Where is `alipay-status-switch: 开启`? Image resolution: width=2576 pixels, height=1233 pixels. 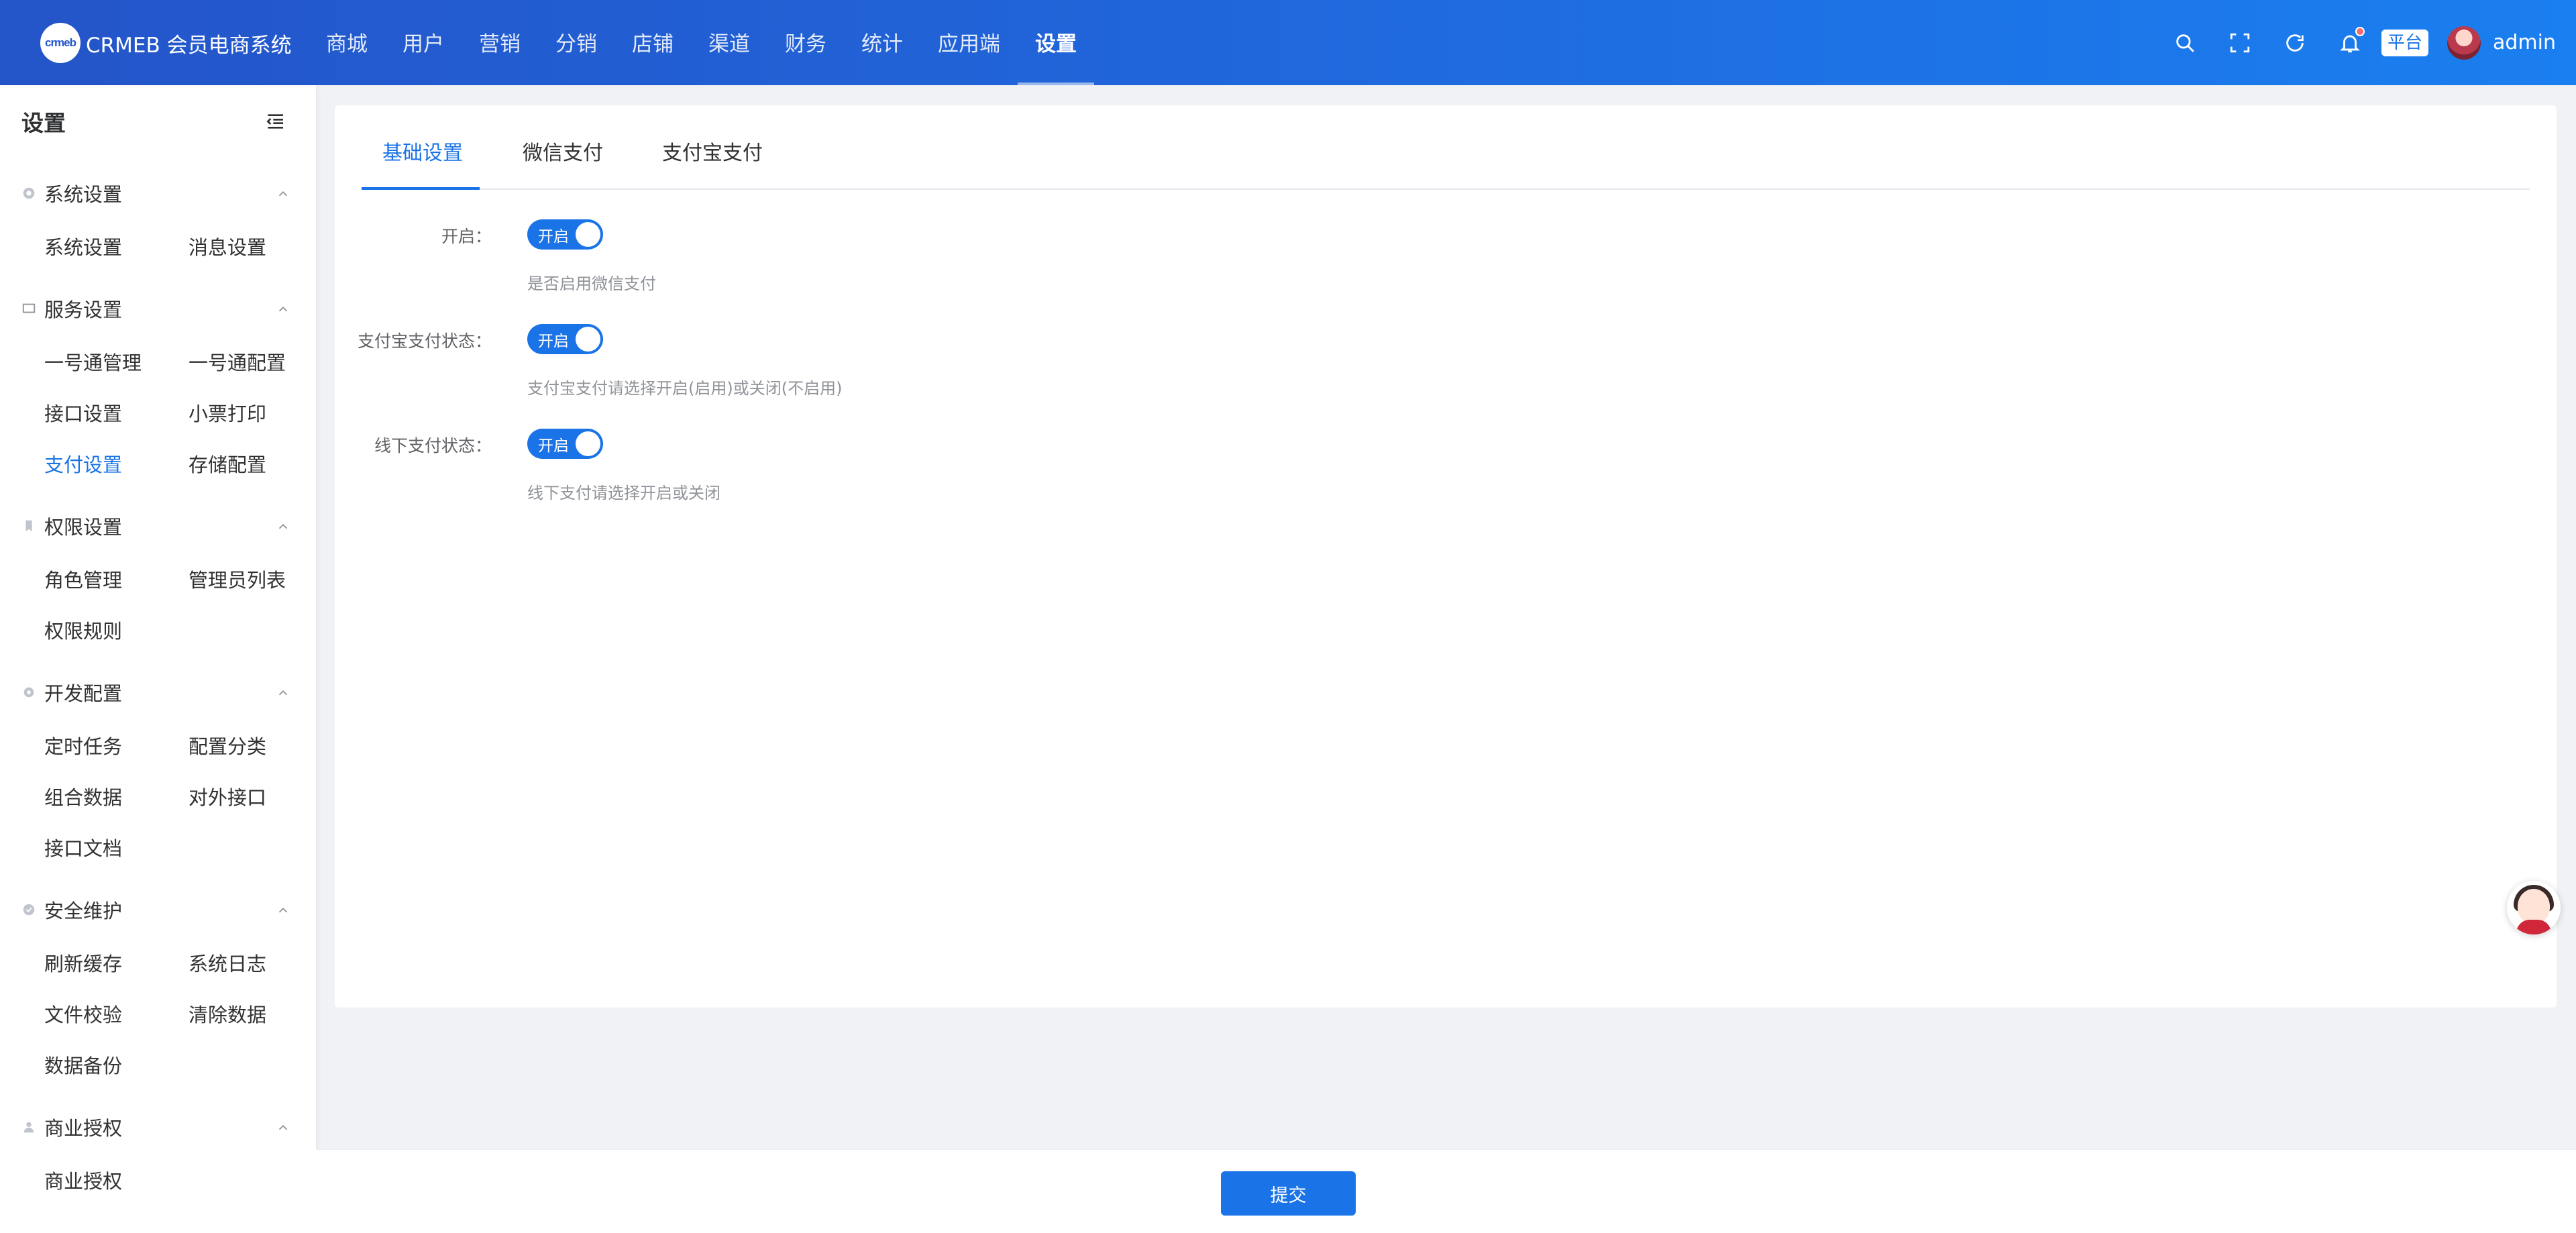
alipay-status-switch: 开启 is located at coordinates (565, 339).